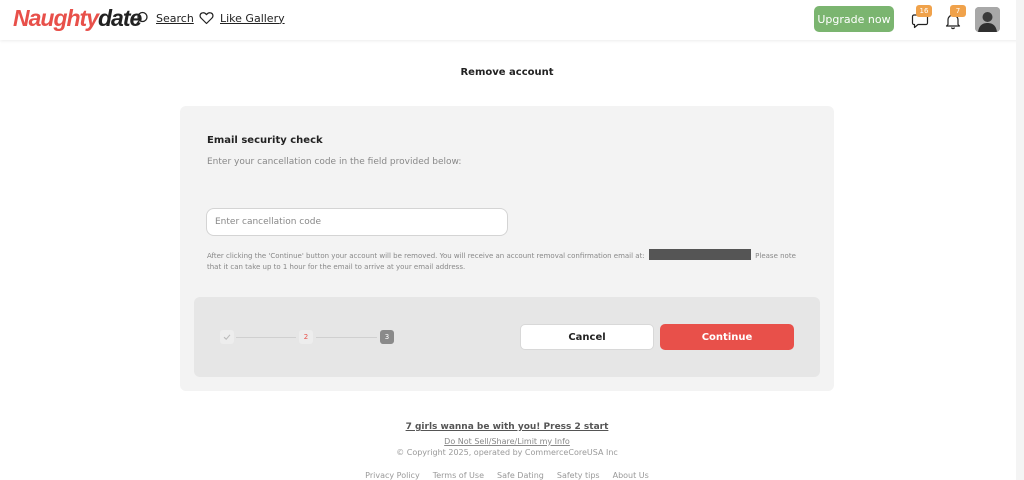 This screenshot has width=1024, height=480. What do you see at coordinates (924, 11) in the screenshot?
I see `messages-count-badge: 16` at bounding box center [924, 11].